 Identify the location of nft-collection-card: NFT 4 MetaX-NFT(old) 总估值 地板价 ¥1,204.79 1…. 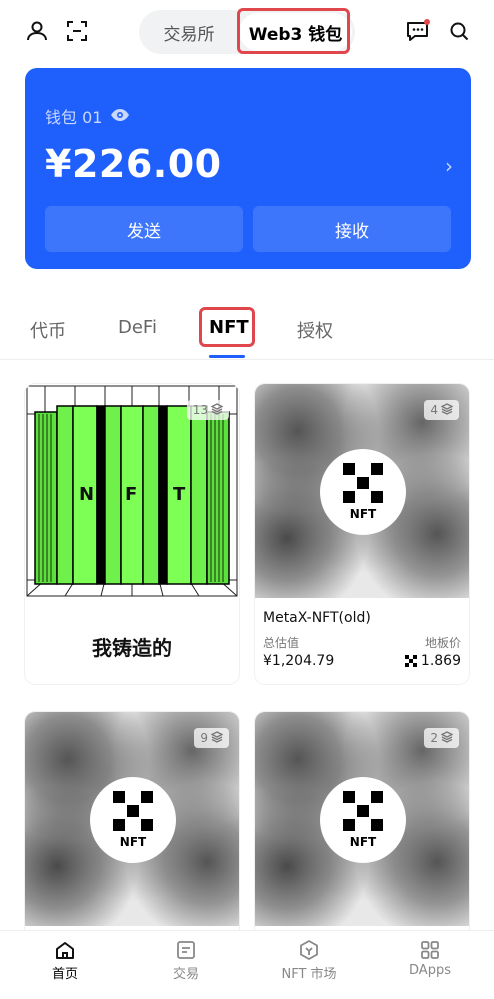
(362, 534).